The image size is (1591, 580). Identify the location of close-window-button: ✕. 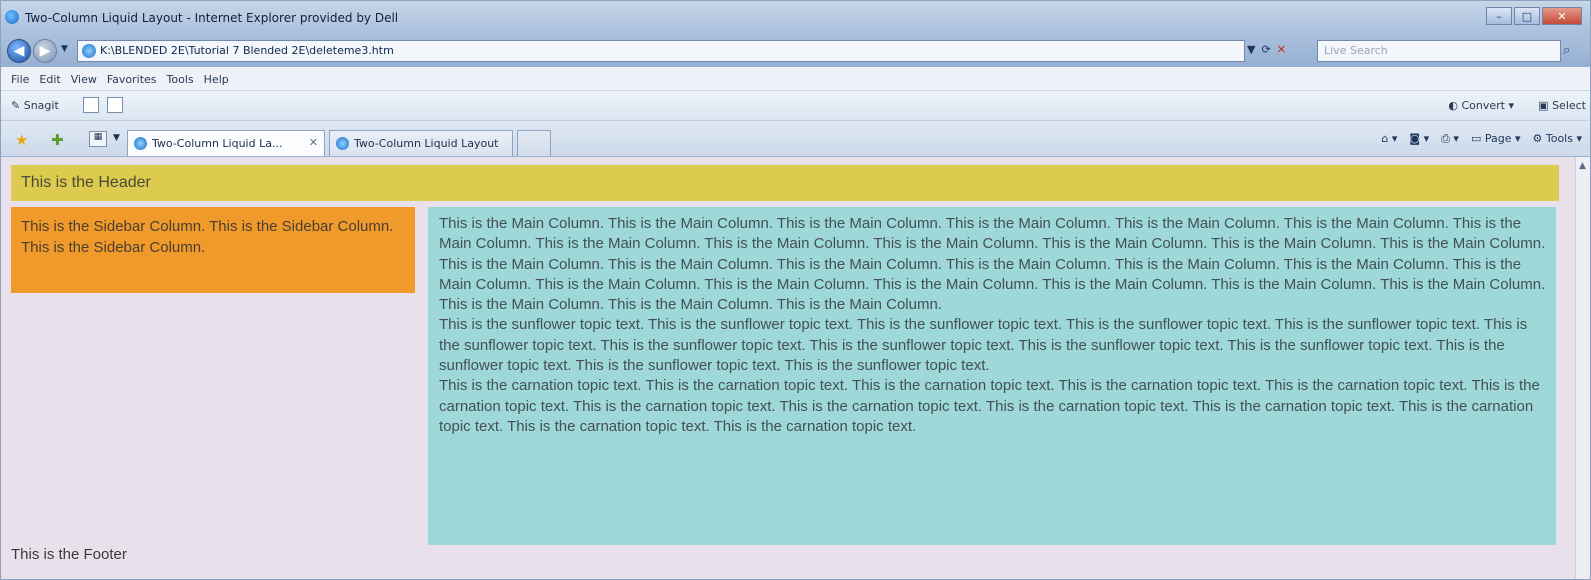
(1562, 16).